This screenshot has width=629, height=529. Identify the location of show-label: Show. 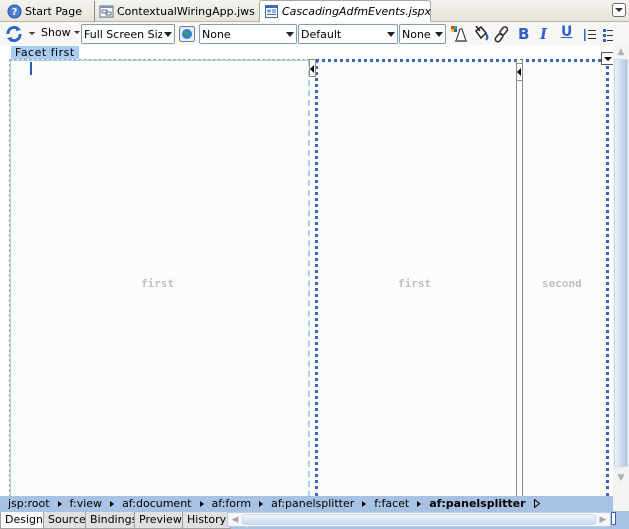
(56, 32).